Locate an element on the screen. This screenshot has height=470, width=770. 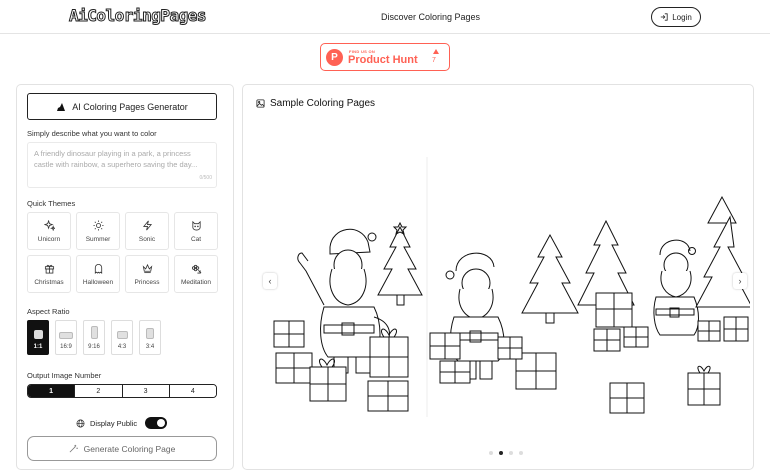
theme-unicorn: Unicorn is located at coordinates (49, 231).